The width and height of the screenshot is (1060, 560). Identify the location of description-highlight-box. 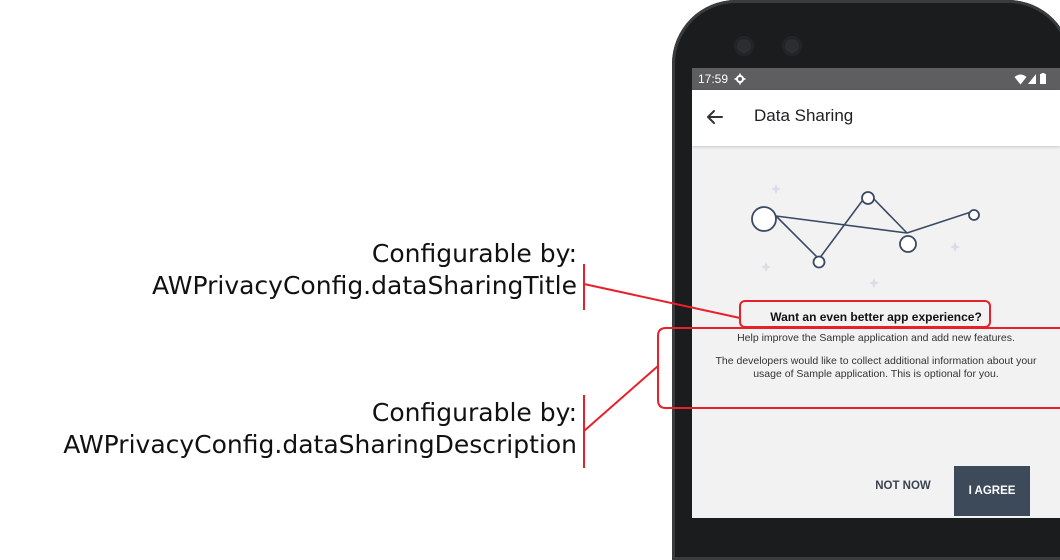
(858, 368).